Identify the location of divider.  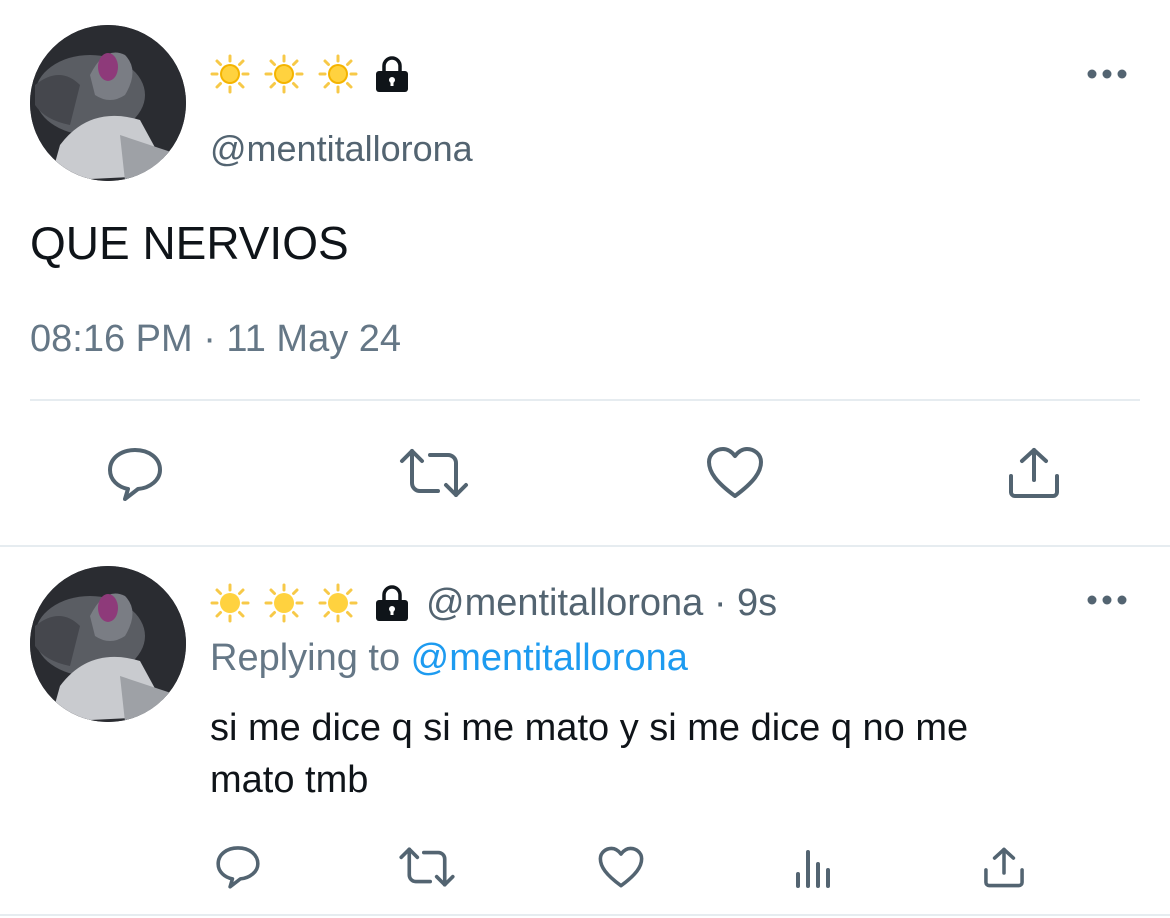
(585, 400).